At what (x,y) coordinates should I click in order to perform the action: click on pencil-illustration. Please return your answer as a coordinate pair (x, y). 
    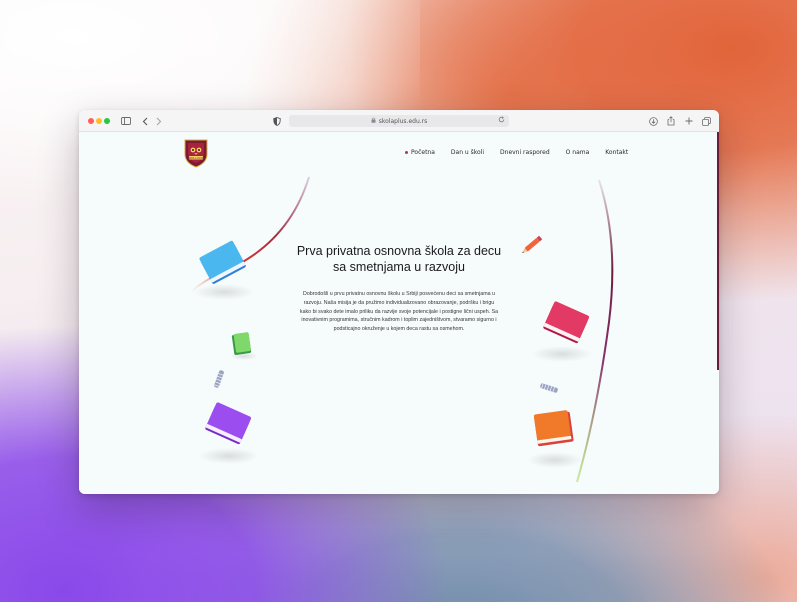
    Looking at the image, I should click on (532, 244).